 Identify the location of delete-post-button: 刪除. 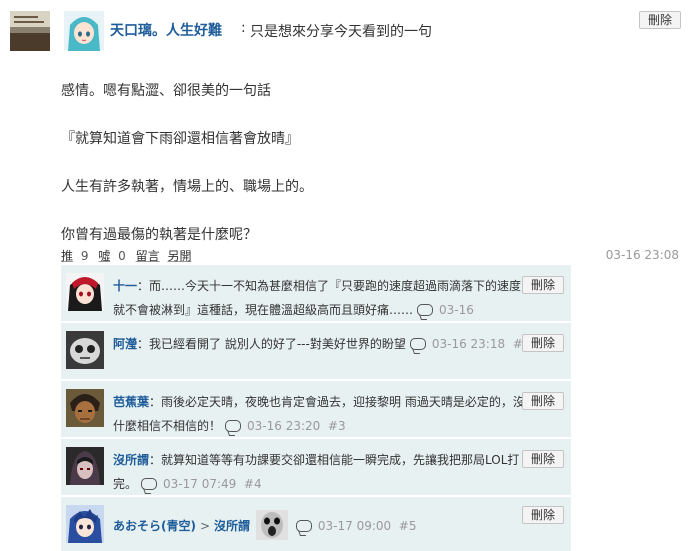
(659, 20).